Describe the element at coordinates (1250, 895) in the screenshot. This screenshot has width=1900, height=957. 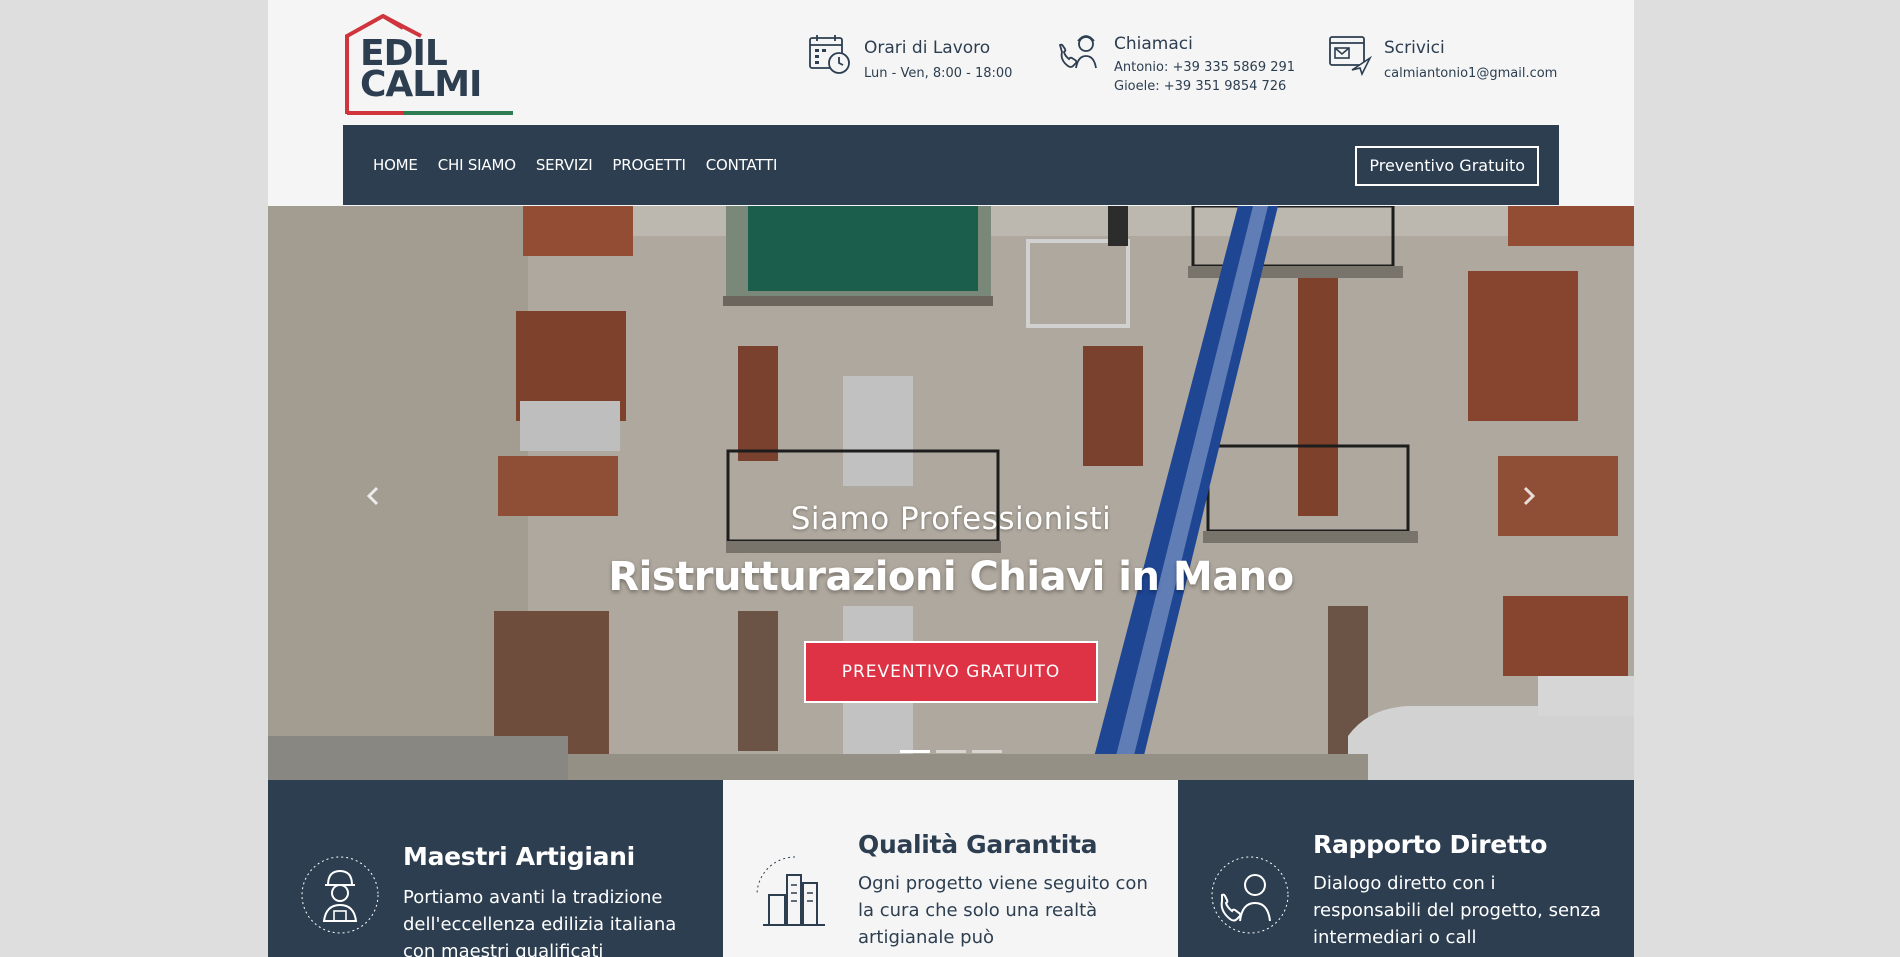
I see `support-agent-icon` at that location.